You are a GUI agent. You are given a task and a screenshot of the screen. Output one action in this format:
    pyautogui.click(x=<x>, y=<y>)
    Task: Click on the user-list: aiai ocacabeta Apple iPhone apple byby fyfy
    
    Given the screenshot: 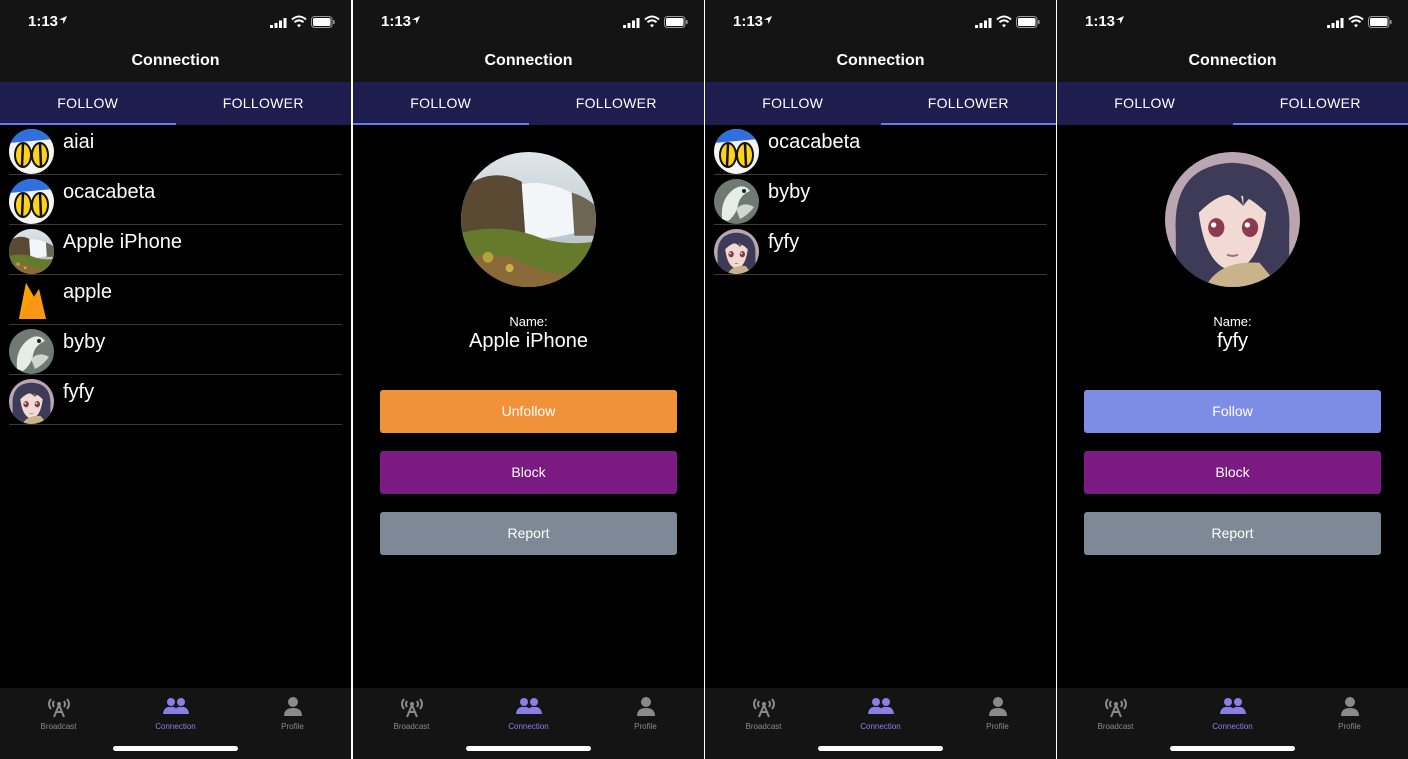 What is the action you would take?
    pyautogui.click(x=175, y=275)
    